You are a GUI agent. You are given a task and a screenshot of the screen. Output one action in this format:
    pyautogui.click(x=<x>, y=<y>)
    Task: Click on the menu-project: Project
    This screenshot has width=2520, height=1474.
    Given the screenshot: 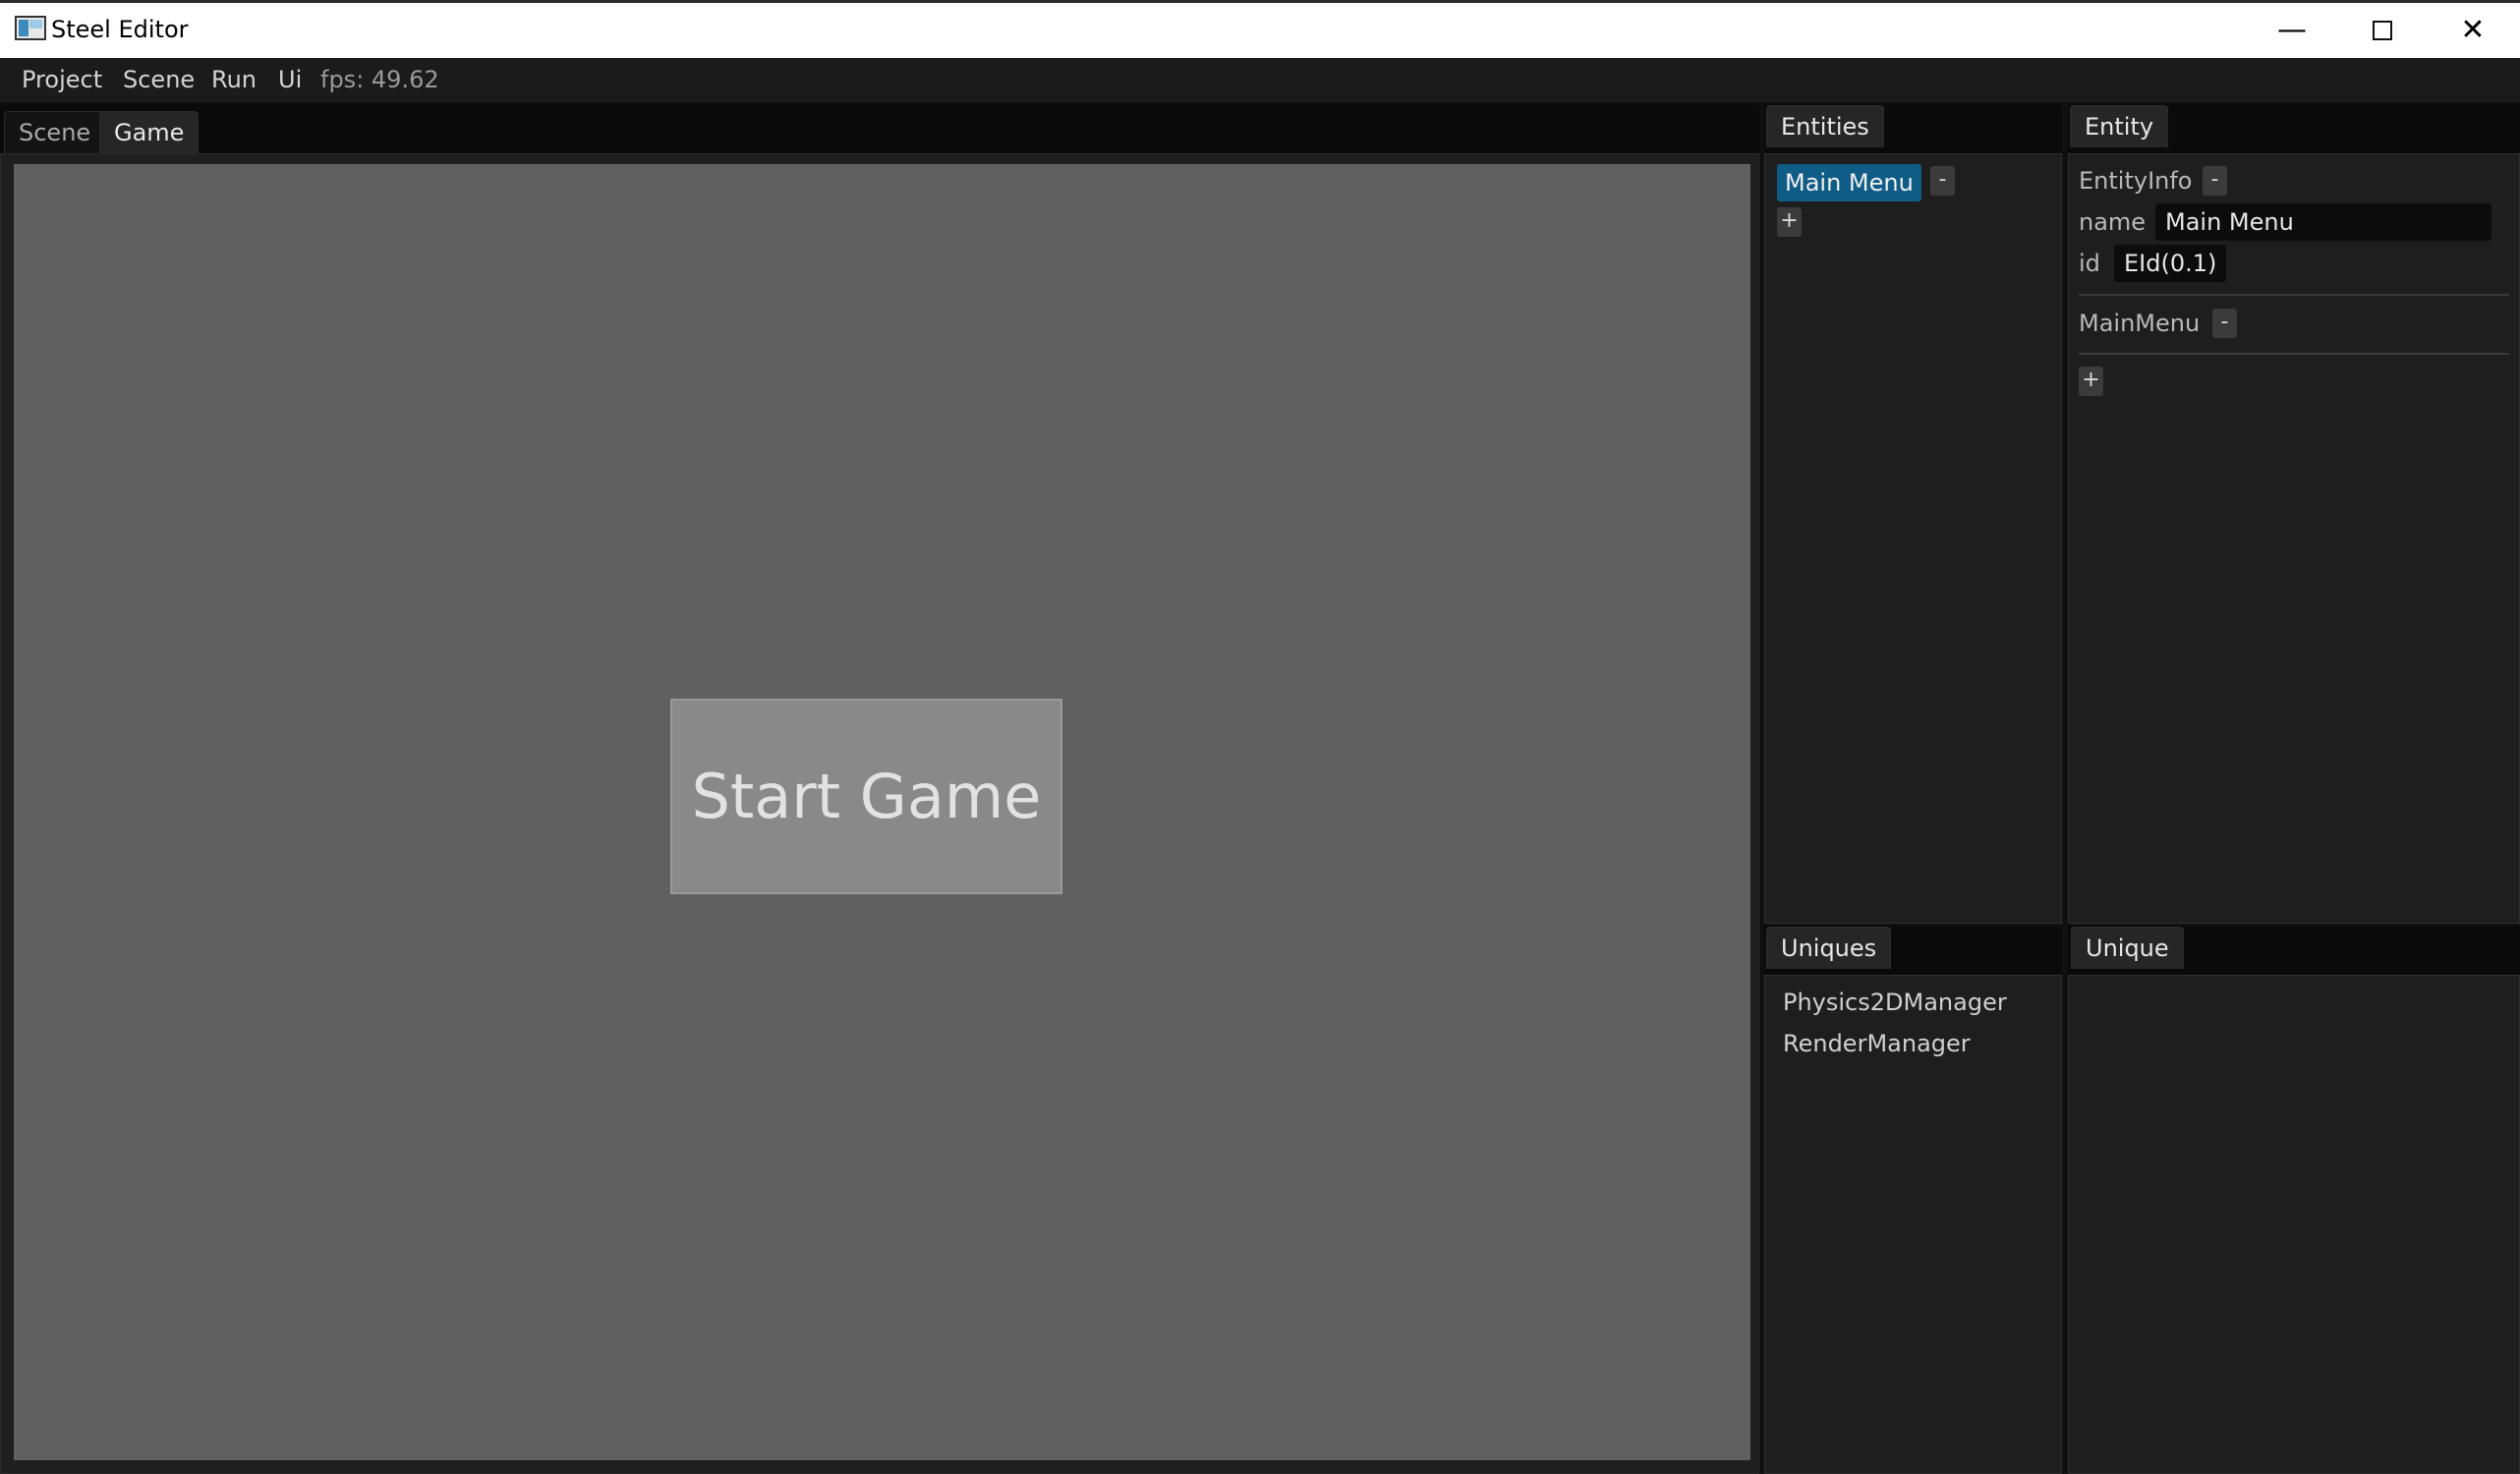 What is the action you would take?
    pyautogui.click(x=62, y=80)
    